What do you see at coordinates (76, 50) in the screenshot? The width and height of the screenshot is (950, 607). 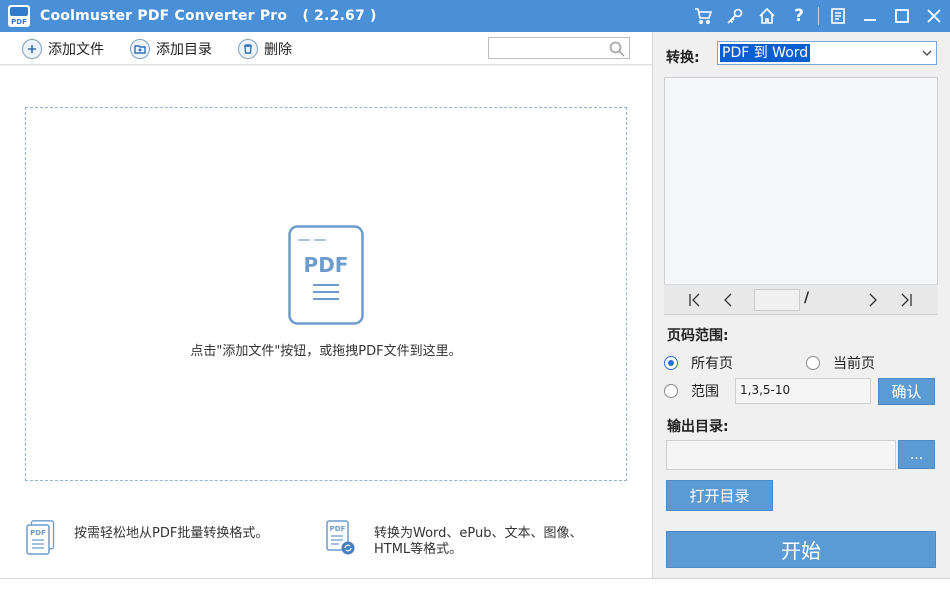 I see `add-file-label: 添加文件` at bounding box center [76, 50].